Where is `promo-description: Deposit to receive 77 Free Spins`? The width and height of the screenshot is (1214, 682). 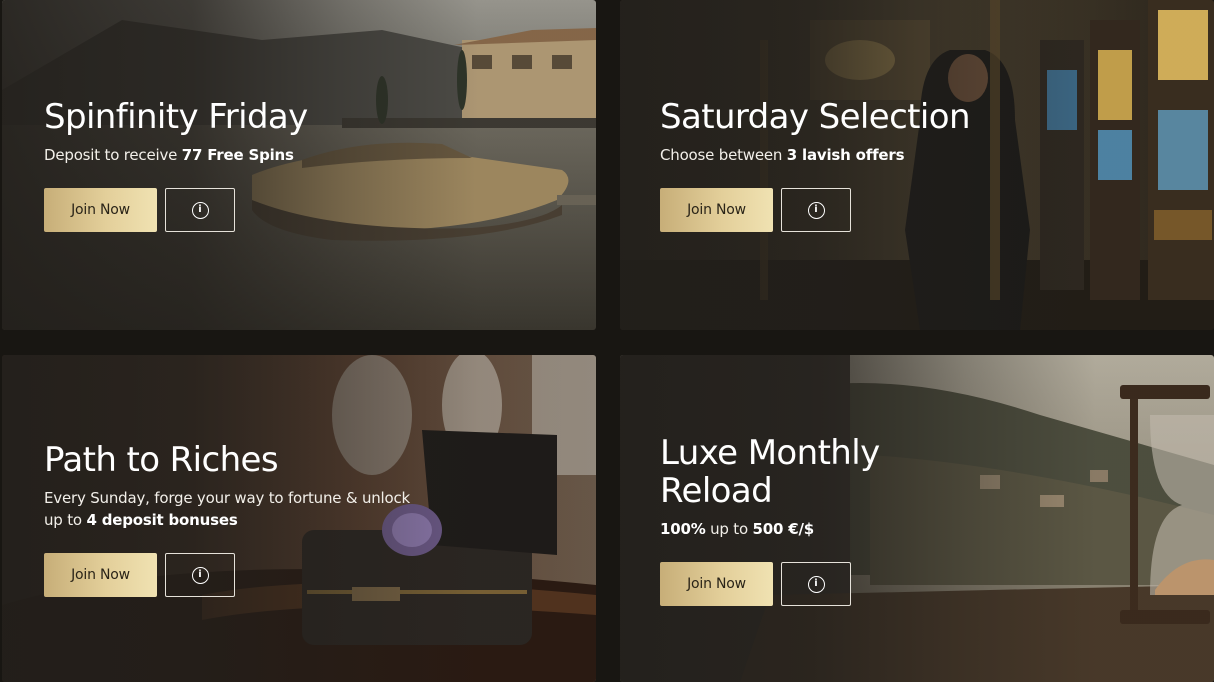
promo-description: Deposit to receive 77 Free Spins is located at coordinates (169, 155).